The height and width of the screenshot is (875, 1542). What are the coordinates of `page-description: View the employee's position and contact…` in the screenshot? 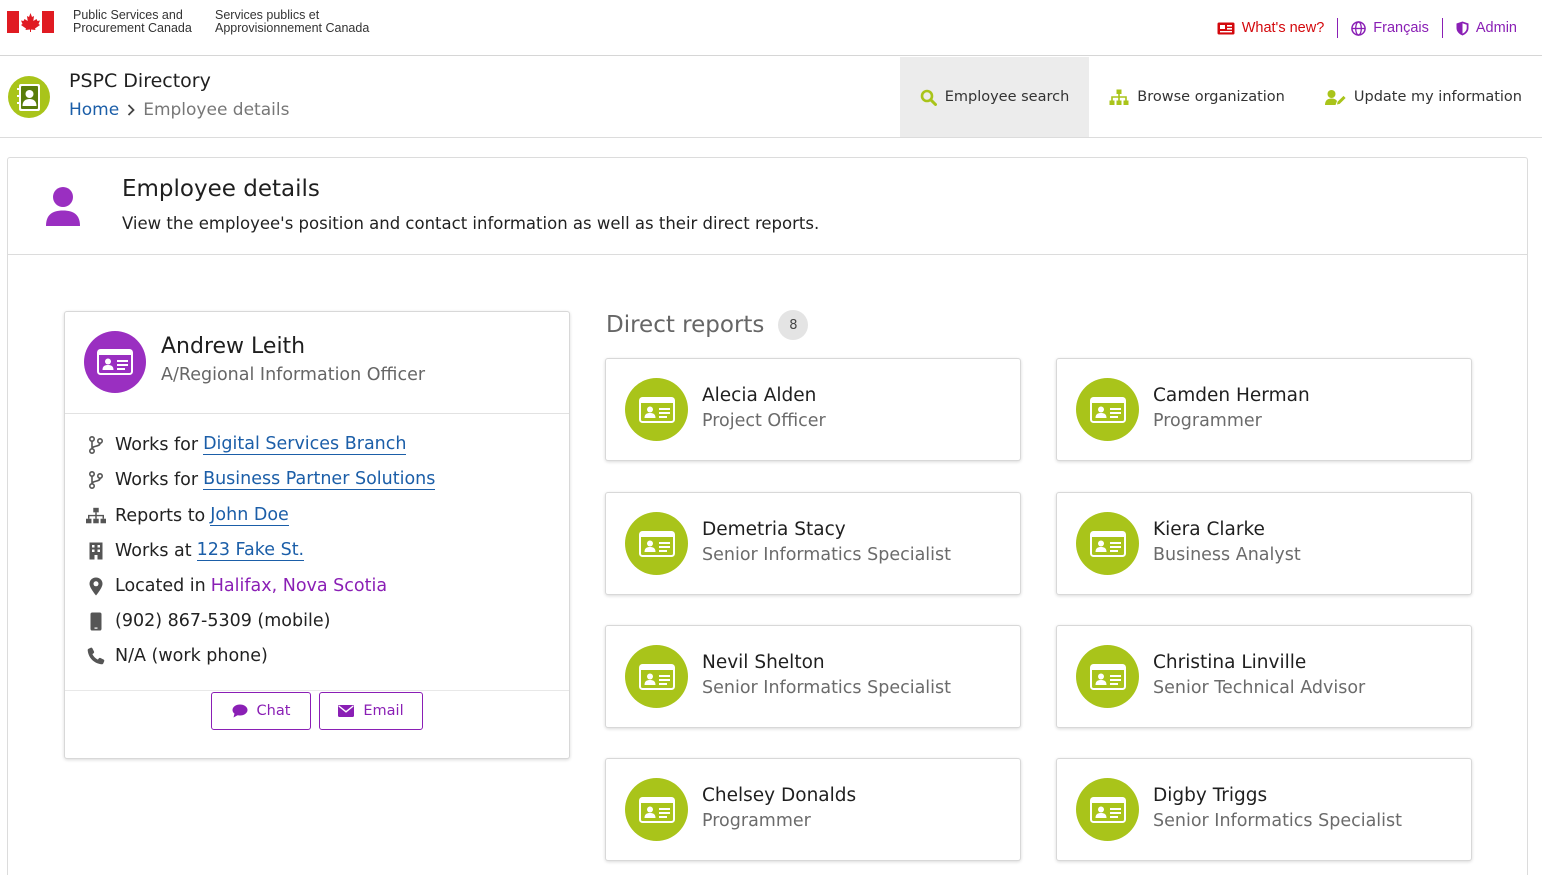 It's located at (471, 223).